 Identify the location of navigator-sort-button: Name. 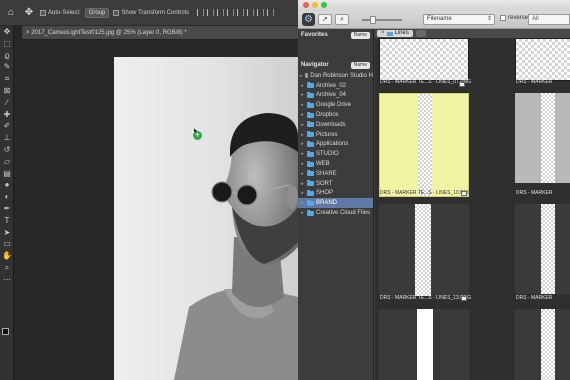
(360, 65).